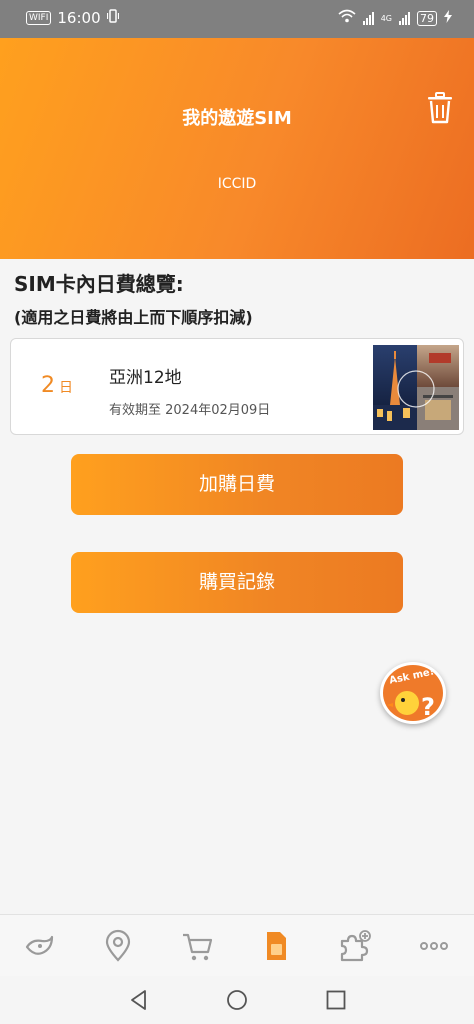 This screenshot has width=474, height=1024. Describe the element at coordinates (237, 484) in the screenshot. I see `add-daily-pass-button: 加購日費` at that location.